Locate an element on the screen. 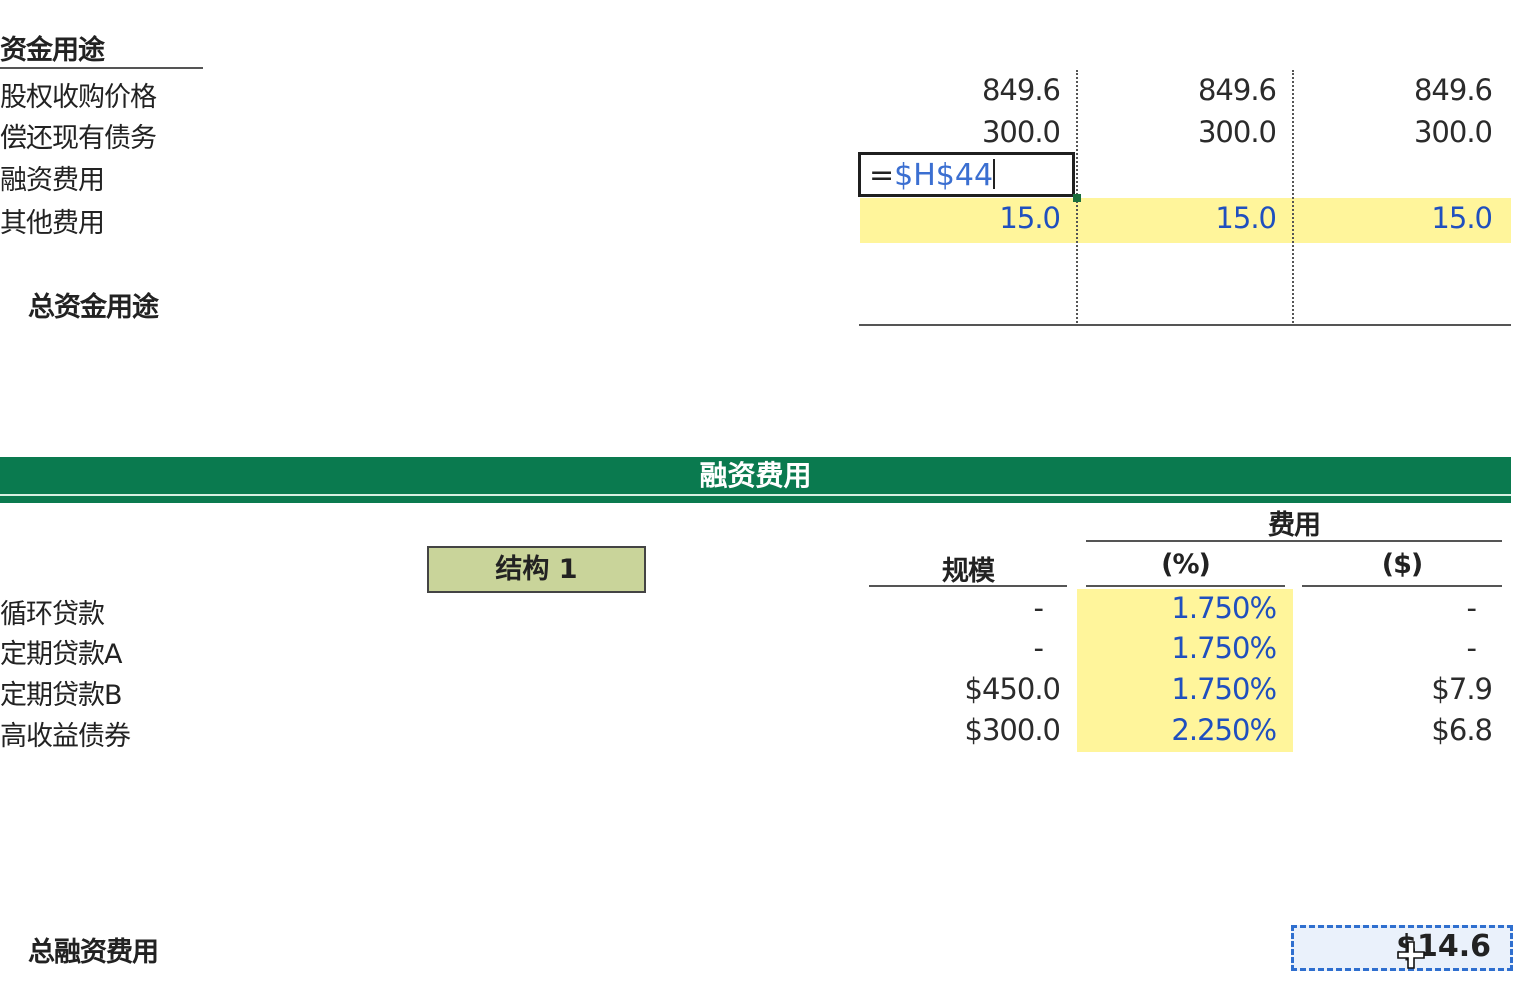 Image resolution: width=1526 pixels, height=992 pixels. row-label-term-loan-a: 定期贷款A is located at coordinates (61, 654).